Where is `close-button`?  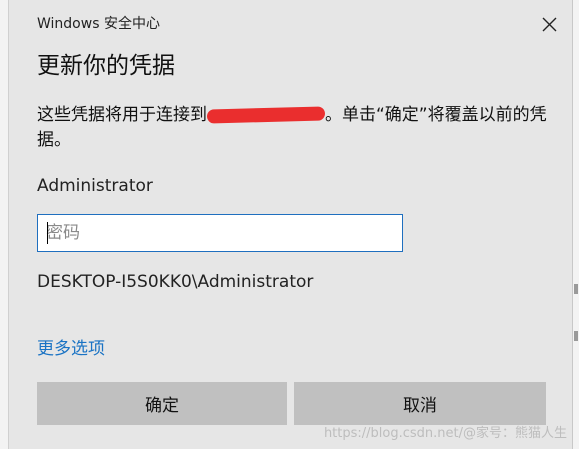
close-button is located at coordinates (549, 24).